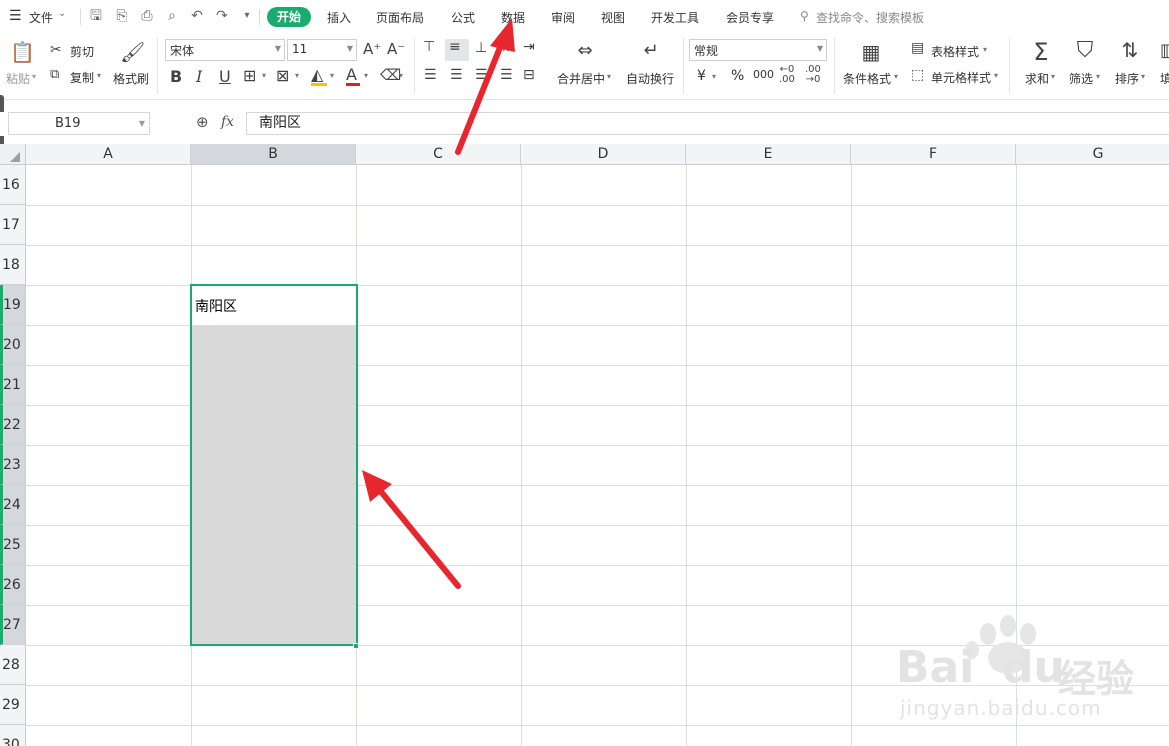 This screenshot has height=746, width=1169. Describe the element at coordinates (13, 465) in the screenshot. I see `row-header-23: 23` at that location.